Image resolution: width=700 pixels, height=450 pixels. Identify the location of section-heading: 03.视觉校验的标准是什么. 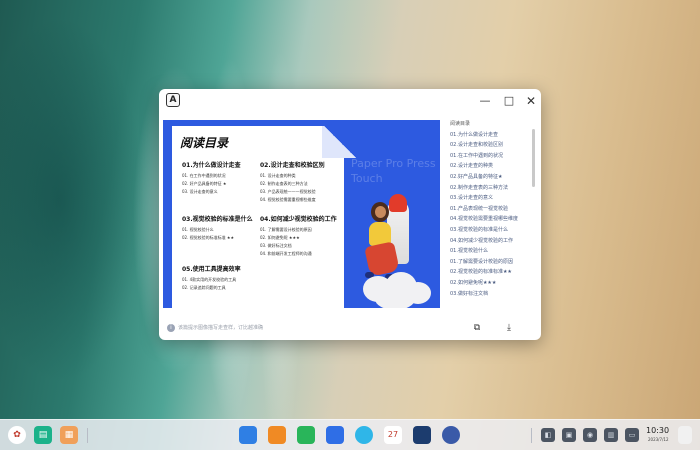
(217, 219).